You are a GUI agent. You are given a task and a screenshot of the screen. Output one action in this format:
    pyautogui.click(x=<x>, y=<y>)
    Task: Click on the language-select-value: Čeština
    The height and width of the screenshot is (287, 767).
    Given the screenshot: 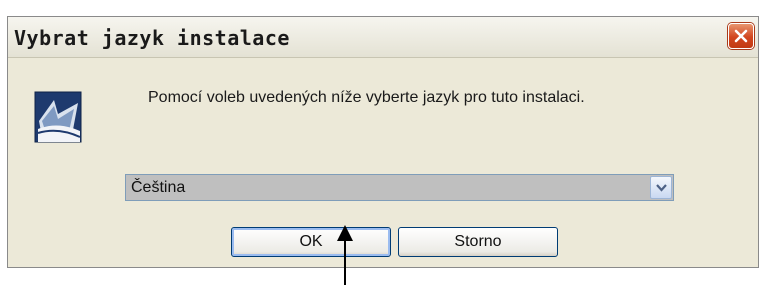 What is the action you would take?
    pyautogui.click(x=158, y=187)
    